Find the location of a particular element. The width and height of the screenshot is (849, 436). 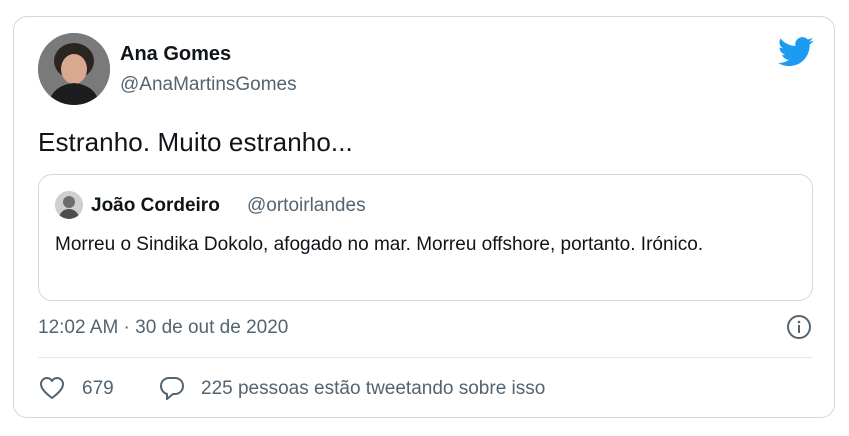

timestamp: 12:02 AM · 30 de out de 2020 is located at coordinates (163, 328).